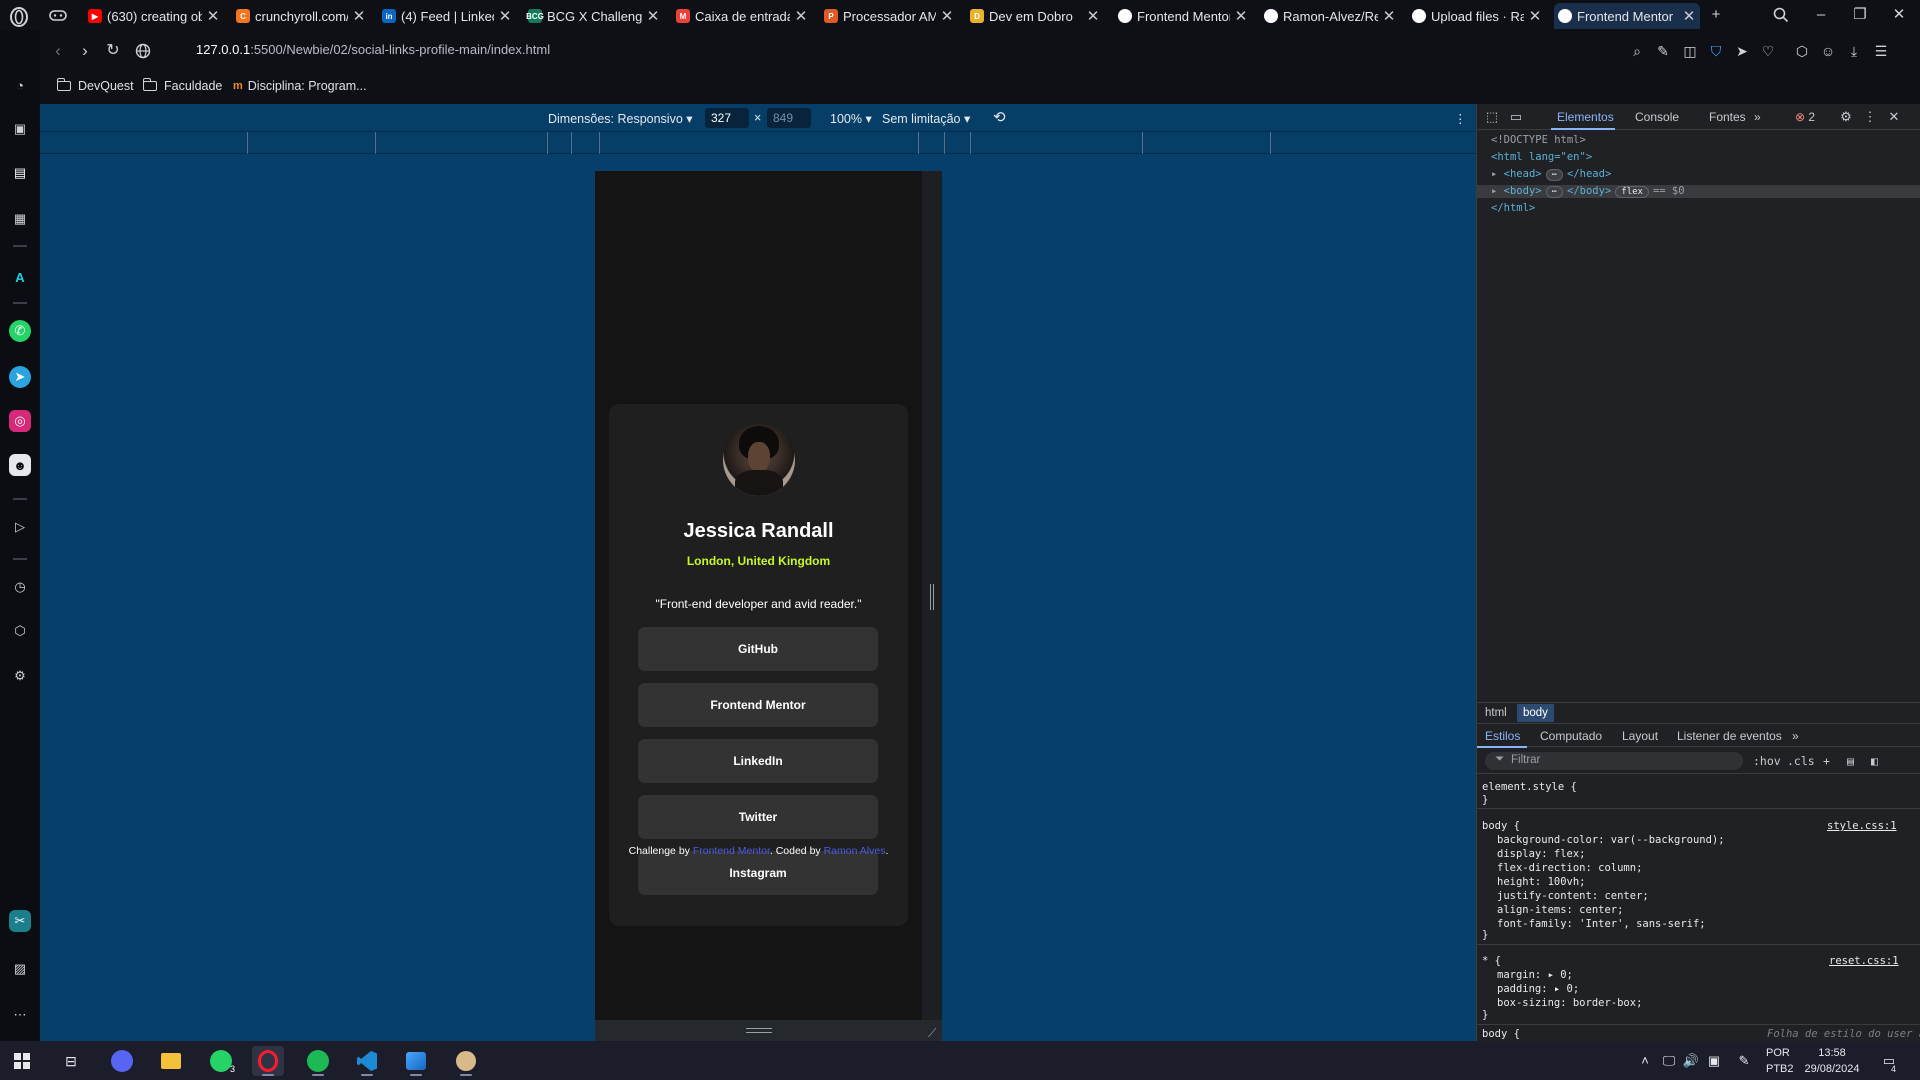  What do you see at coordinates (1632, 192) in the screenshot?
I see `flex-badge: flex` at bounding box center [1632, 192].